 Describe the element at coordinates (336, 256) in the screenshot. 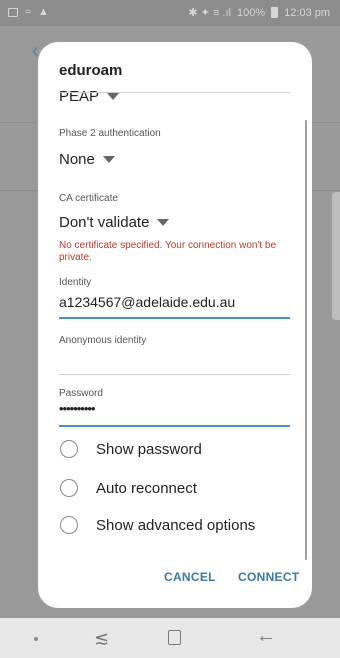

I see `edge-panel-handle` at that location.